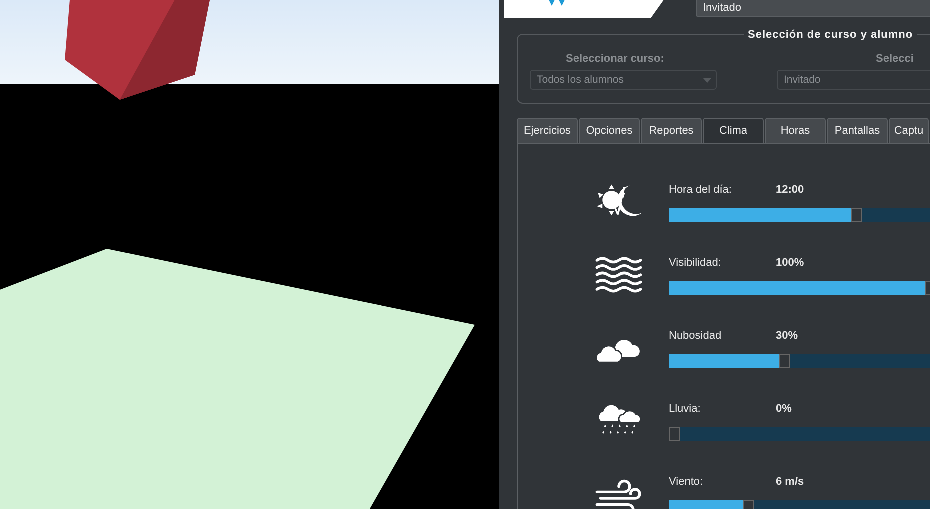  What do you see at coordinates (609, 130) in the screenshot?
I see `tab: Opciones` at bounding box center [609, 130].